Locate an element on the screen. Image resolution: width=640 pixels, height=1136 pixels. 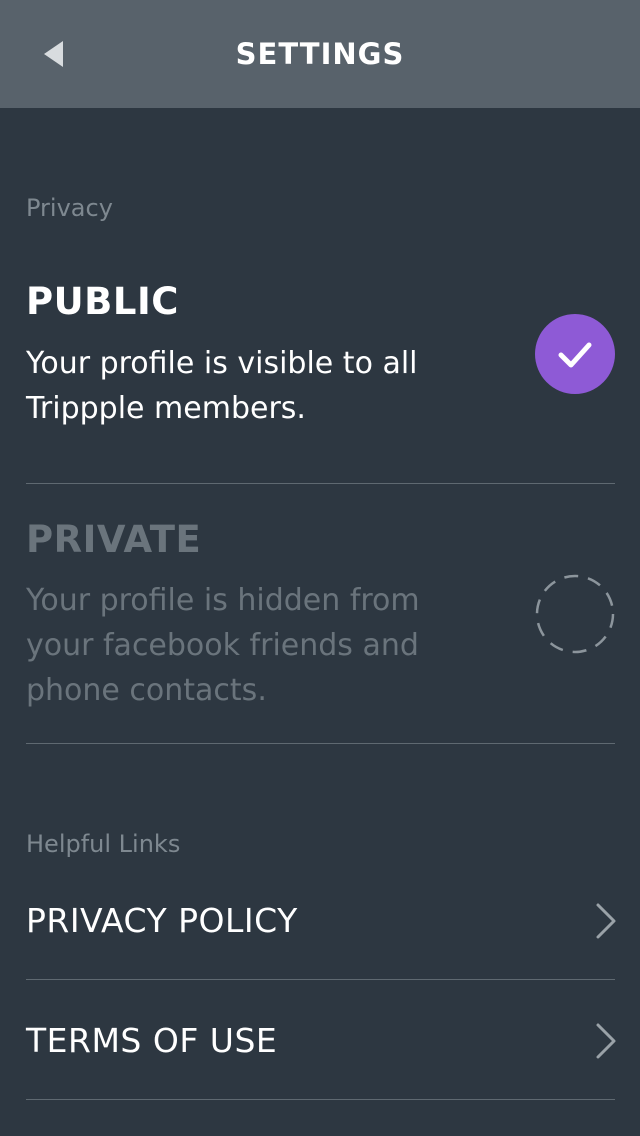
terms-of-use-label: TERMS OF USE is located at coordinates (152, 1040).